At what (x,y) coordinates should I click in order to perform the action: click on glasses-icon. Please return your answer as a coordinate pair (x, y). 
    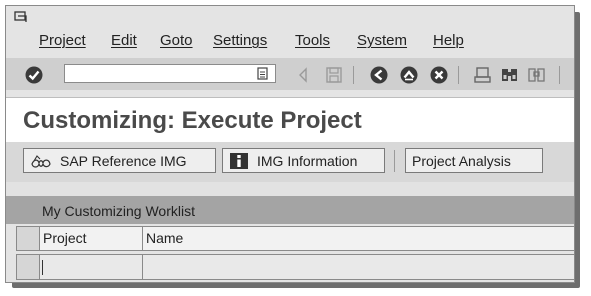
    Looking at the image, I should click on (41, 161).